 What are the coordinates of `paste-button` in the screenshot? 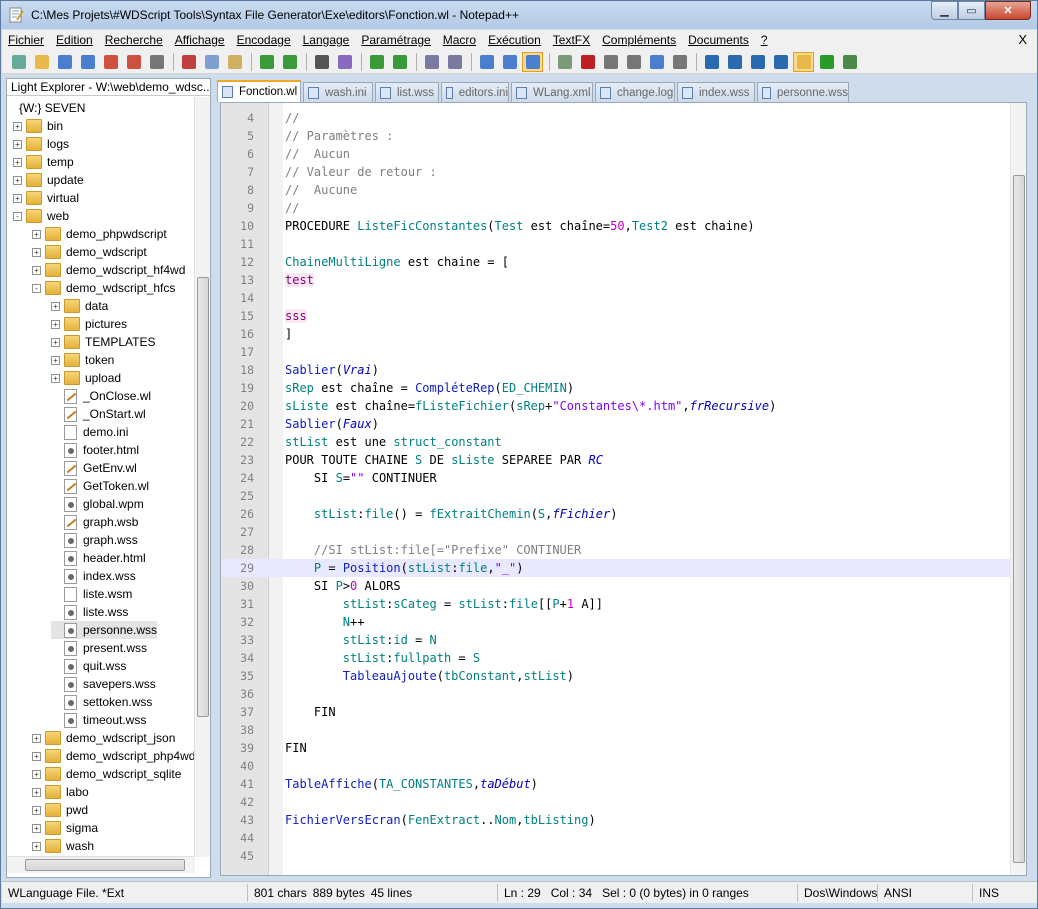 It's located at (234, 62).